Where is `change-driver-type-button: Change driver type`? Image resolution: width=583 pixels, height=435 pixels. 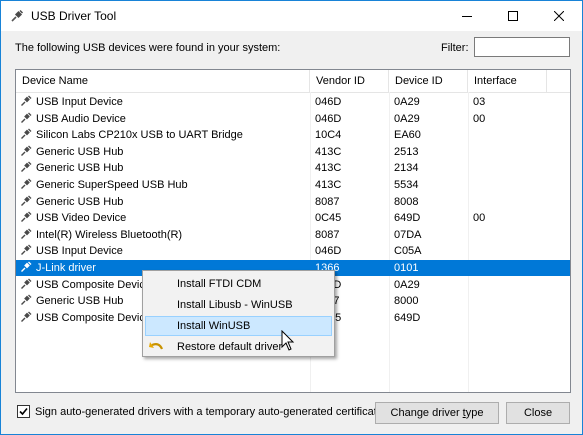
change-driver-type-button: Change driver type is located at coordinates (437, 413).